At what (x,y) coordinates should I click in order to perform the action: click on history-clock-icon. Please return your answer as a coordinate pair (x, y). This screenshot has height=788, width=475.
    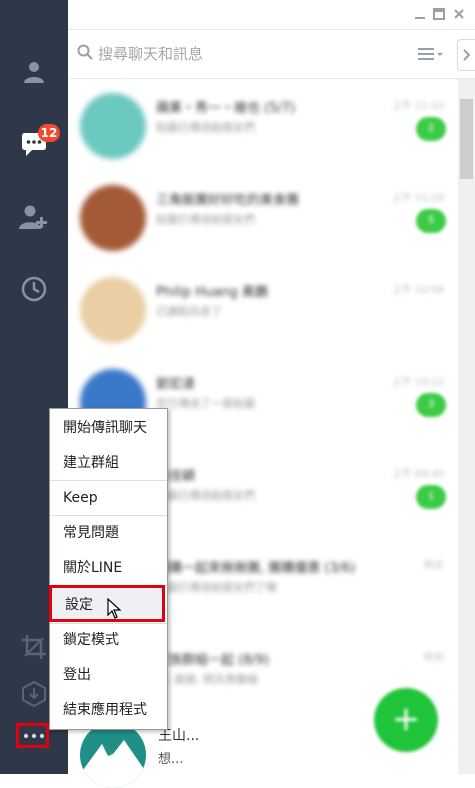
    Looking at the image, I should click on (34, 289).